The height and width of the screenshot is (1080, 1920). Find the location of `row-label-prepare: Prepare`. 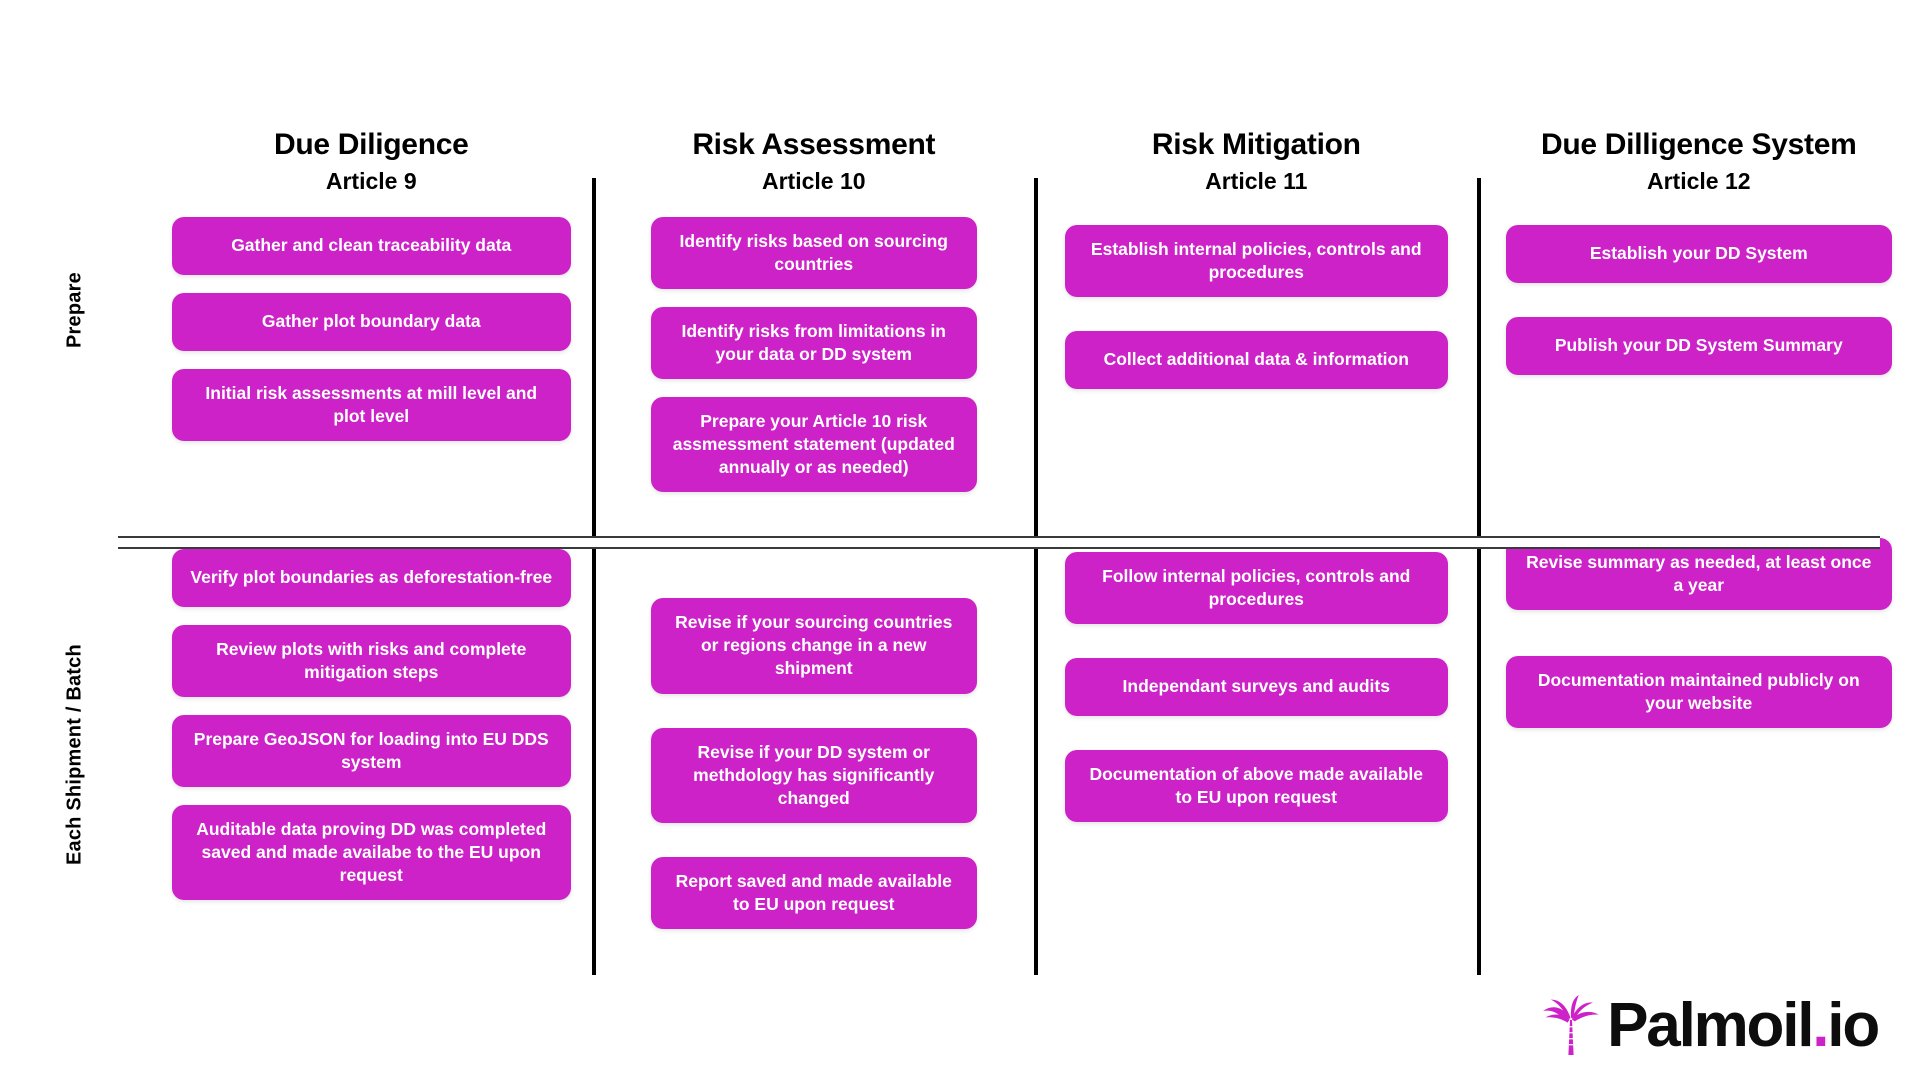

row-label-prepare: Prepare is located at coordinates (74, 310).